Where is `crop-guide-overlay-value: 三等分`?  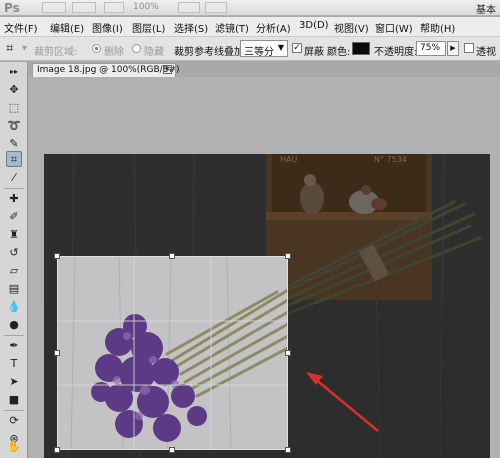
crop-guide-overlay-value: 三等分 is located at coordinates (259, 52).